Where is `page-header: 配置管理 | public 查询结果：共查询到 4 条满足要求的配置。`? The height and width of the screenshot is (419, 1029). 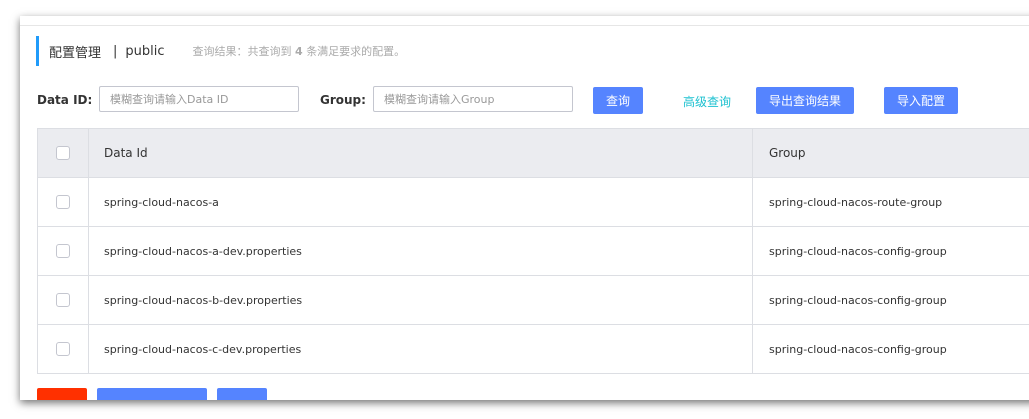
page-header: 配置管理 | public 查询结果：共查询到 4 条满足要求的配置。 is located at coordinates (220, 51).